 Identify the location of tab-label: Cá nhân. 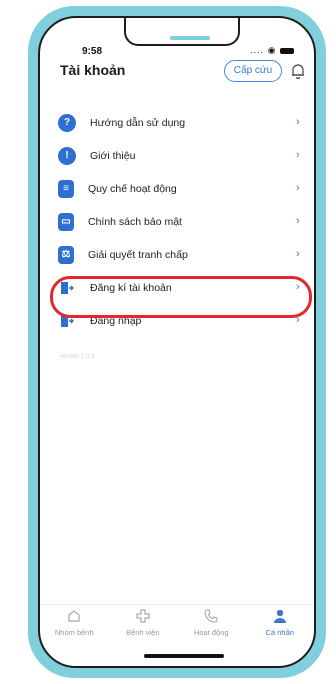
(279, 632).